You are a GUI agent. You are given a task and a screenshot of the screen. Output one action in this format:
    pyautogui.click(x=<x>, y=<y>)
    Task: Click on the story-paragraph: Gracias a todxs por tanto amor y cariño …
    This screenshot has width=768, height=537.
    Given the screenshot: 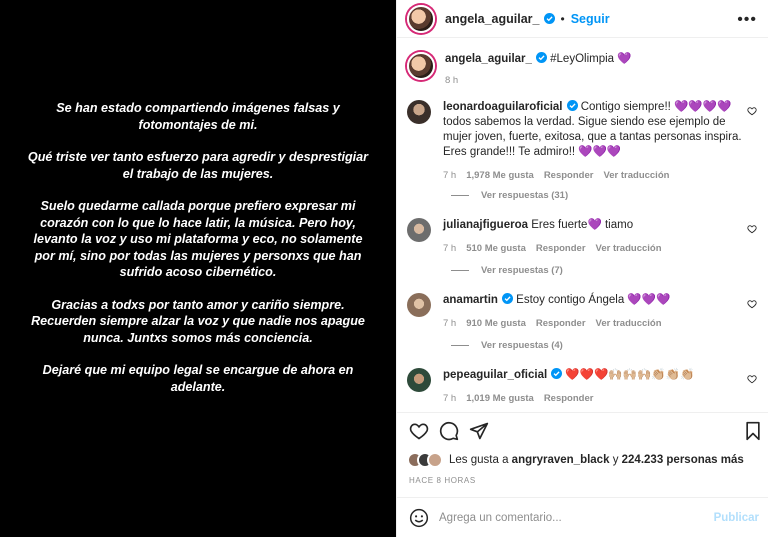 What is the action you would take?
    pyautogui.click(x=198, y=321)
    